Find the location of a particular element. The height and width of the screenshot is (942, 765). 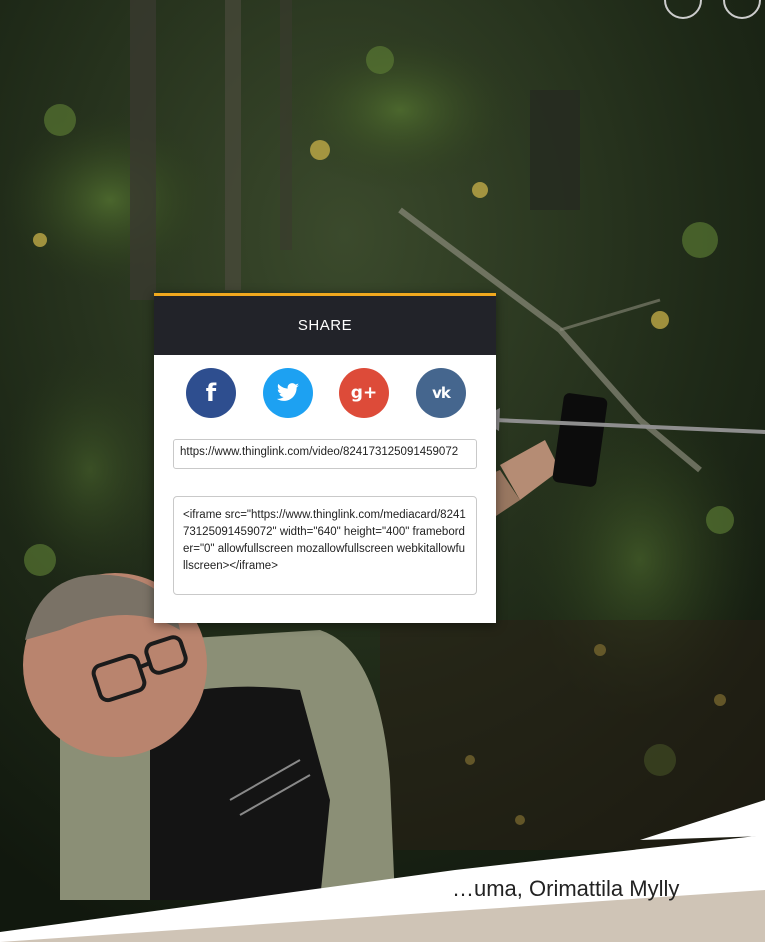

google-plus-icon: g+ is located at coordinates (364, 393).